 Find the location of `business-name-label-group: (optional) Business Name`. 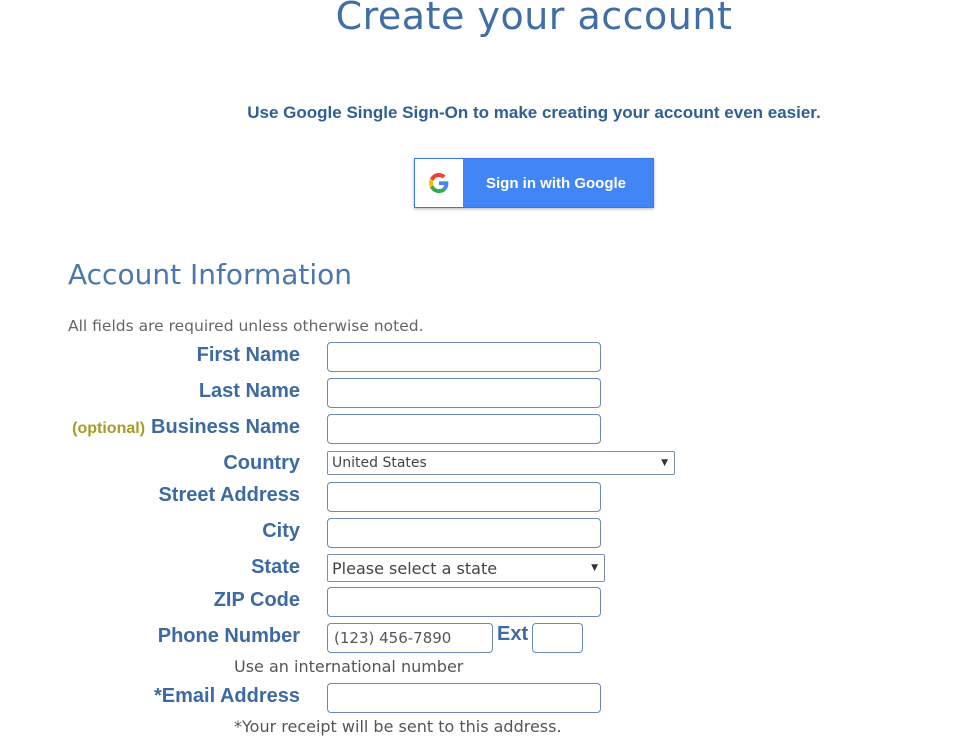

business-name-label-group: (optional) Business Name is located at coordinates (186, 428).